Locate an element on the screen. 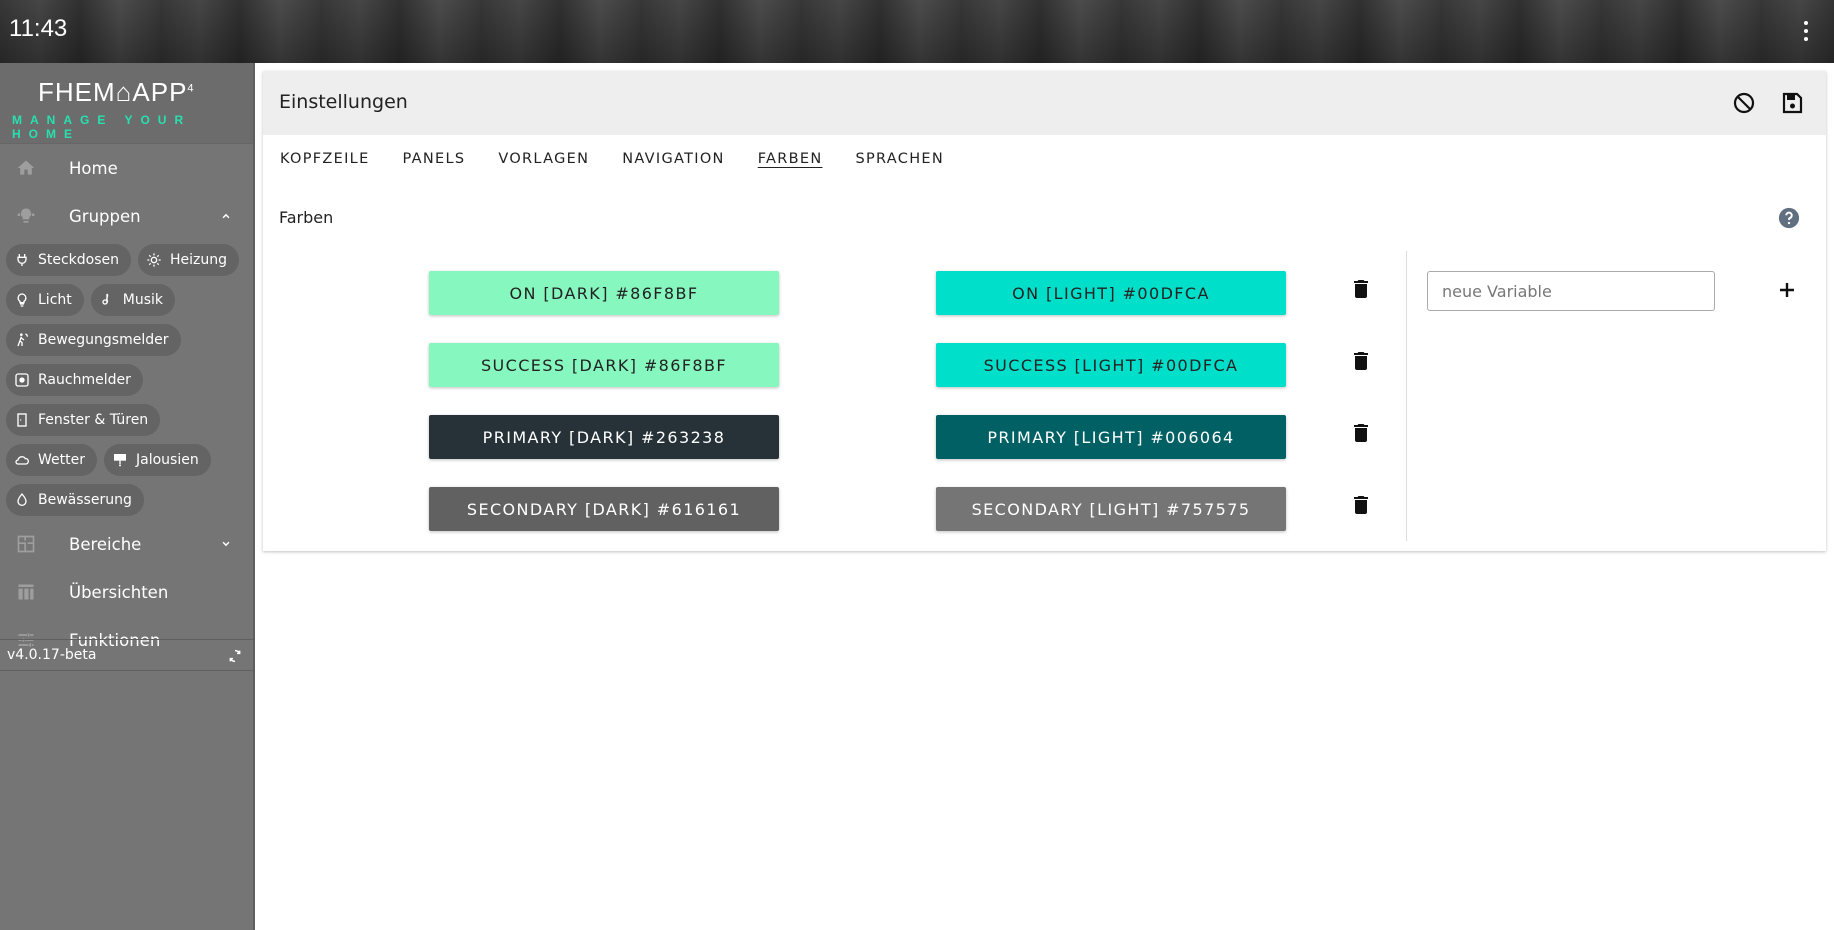  chip-licht: Licht is located at coordinates (45, 300).